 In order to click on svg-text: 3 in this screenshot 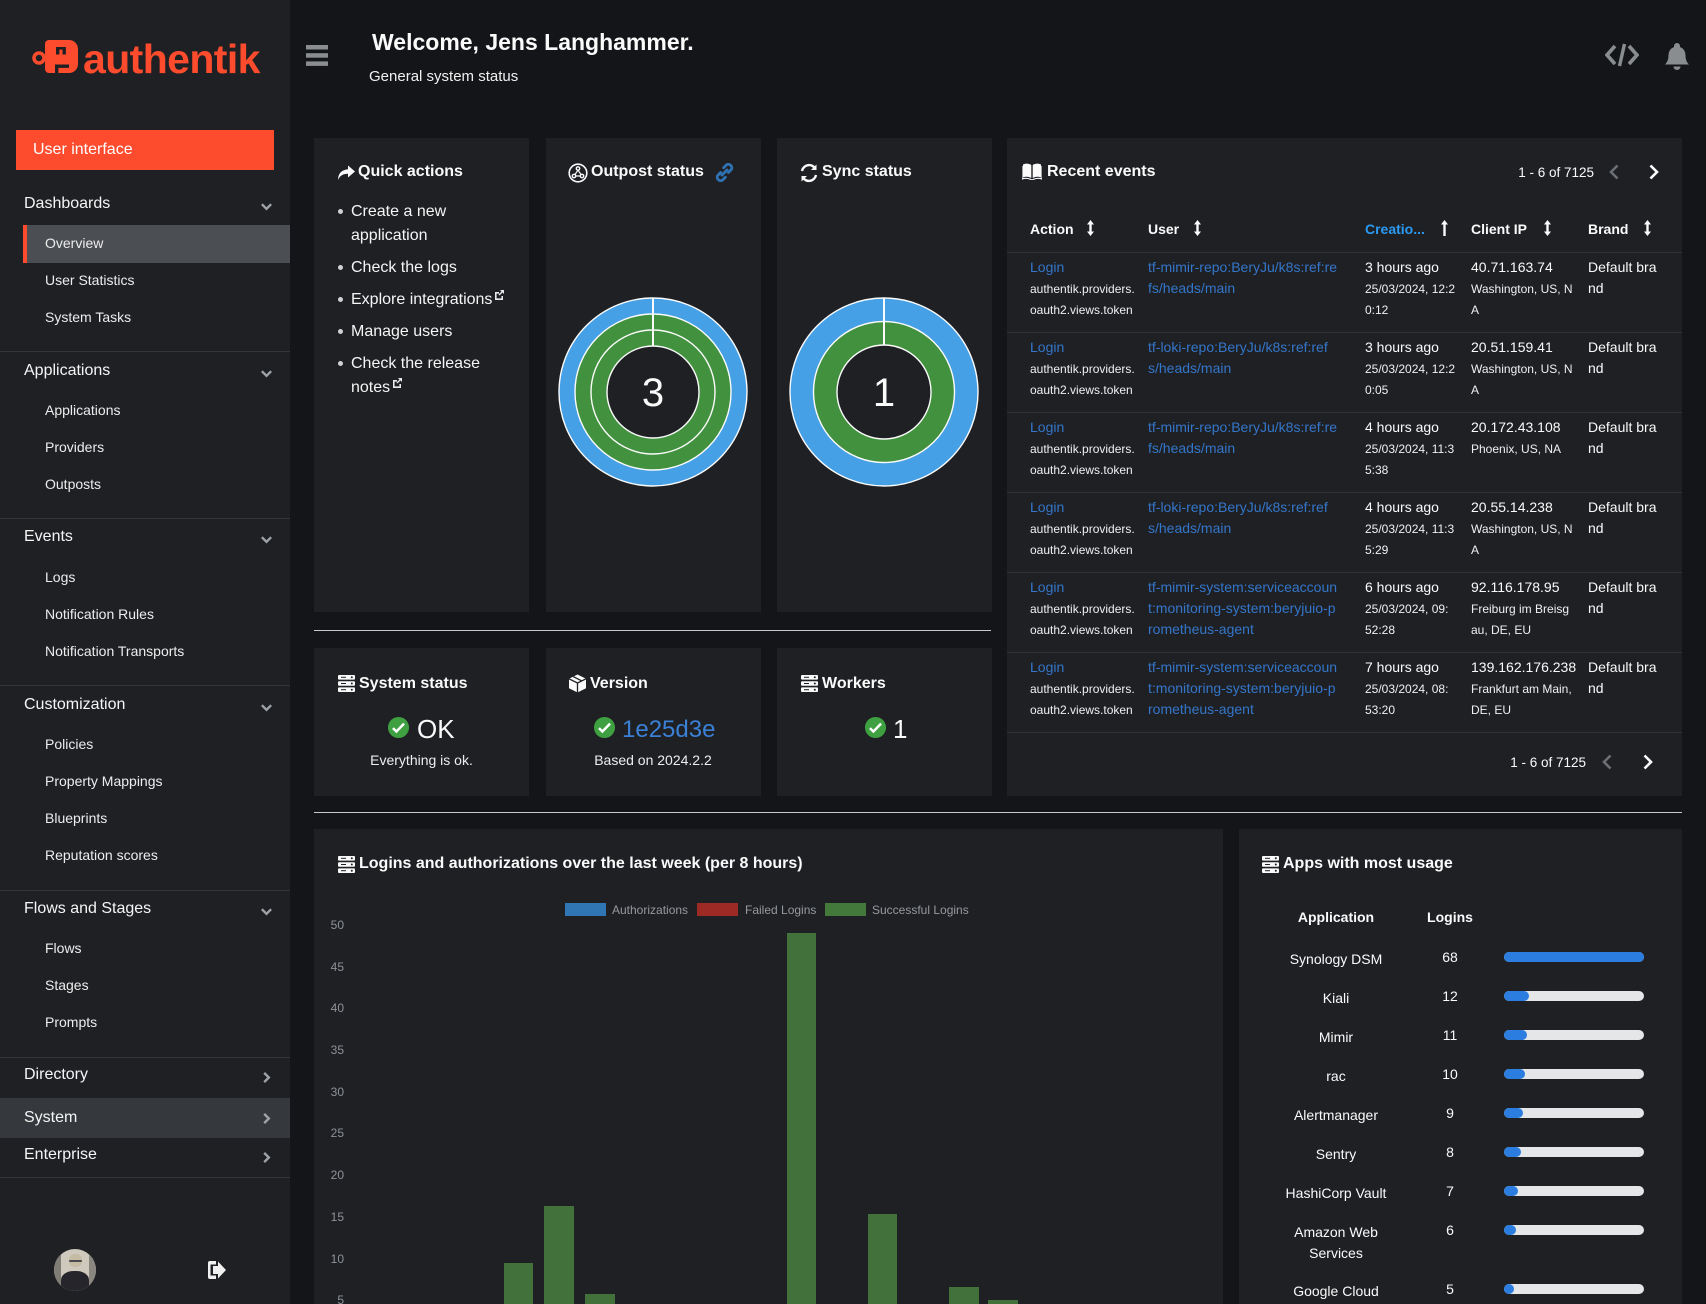, I will do `click(652, 393)`.